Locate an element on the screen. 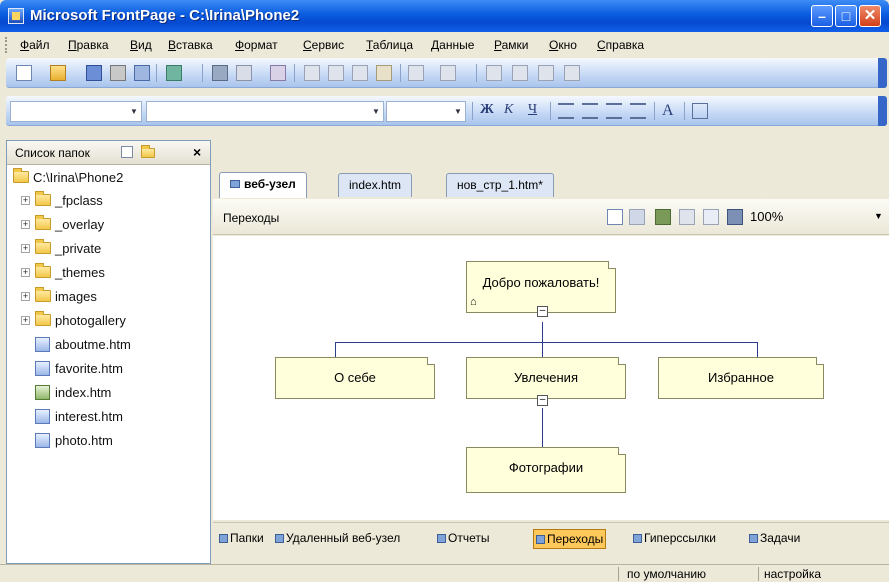 The image size is (889, 582). view-tab-reports: Отчеты is located at coordinates (463, 539).